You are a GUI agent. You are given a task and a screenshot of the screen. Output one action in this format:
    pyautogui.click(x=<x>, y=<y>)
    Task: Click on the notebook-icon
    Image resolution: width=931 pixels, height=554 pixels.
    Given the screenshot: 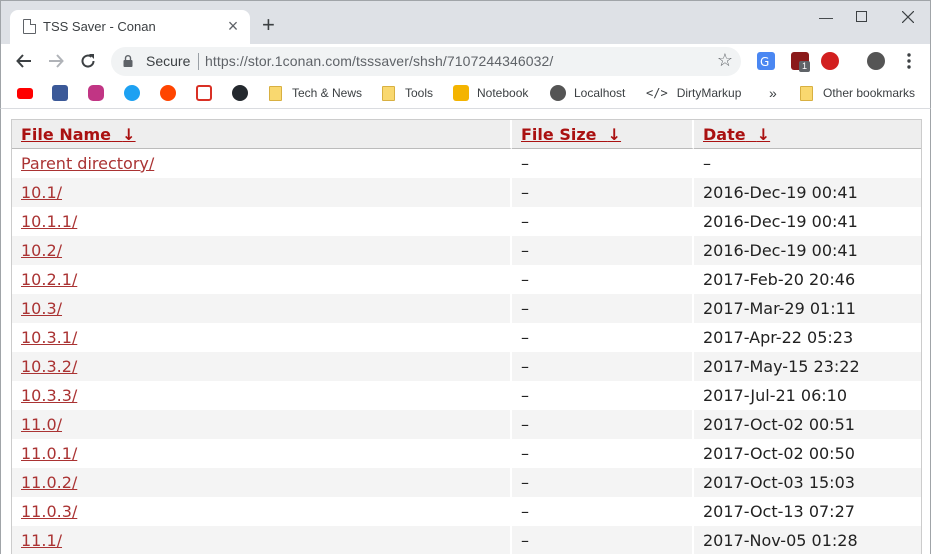 What is the action you would take?
    pyautogui.click(x=461, y=93)
    